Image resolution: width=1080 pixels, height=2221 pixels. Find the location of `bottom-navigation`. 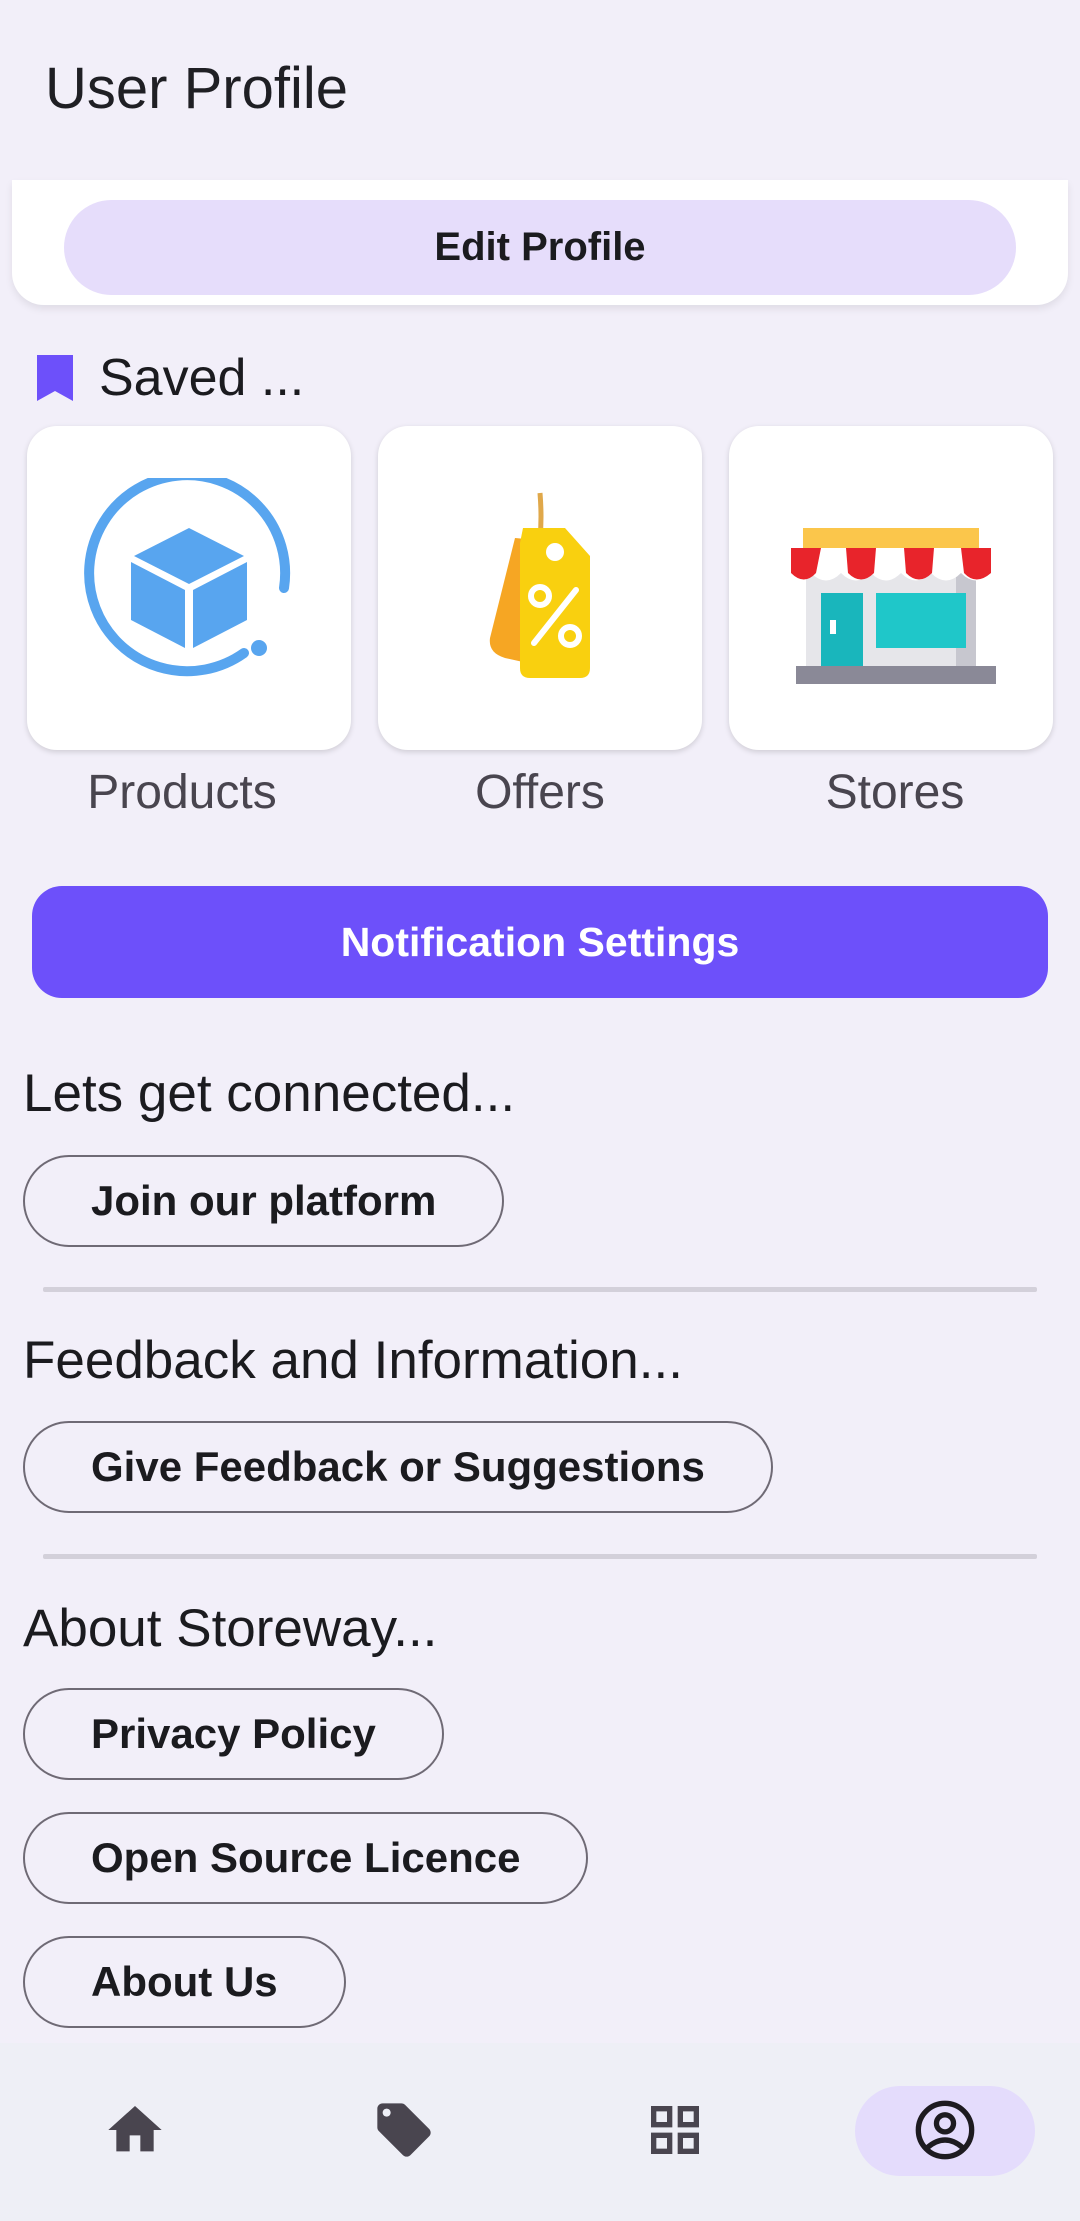

bottom-navigation is located at coordinates (540, 2132).